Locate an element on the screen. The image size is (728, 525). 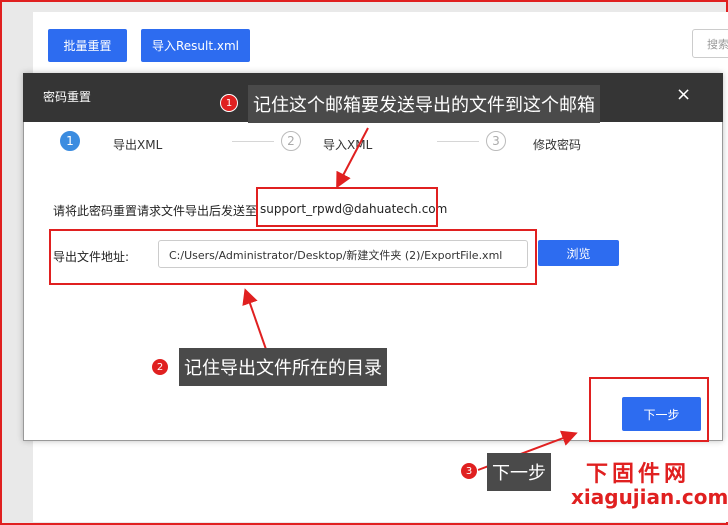
callout-1: 记住这个邮箱要发送导出的文件到这个邮箱 is located at coordinates (424, 104).